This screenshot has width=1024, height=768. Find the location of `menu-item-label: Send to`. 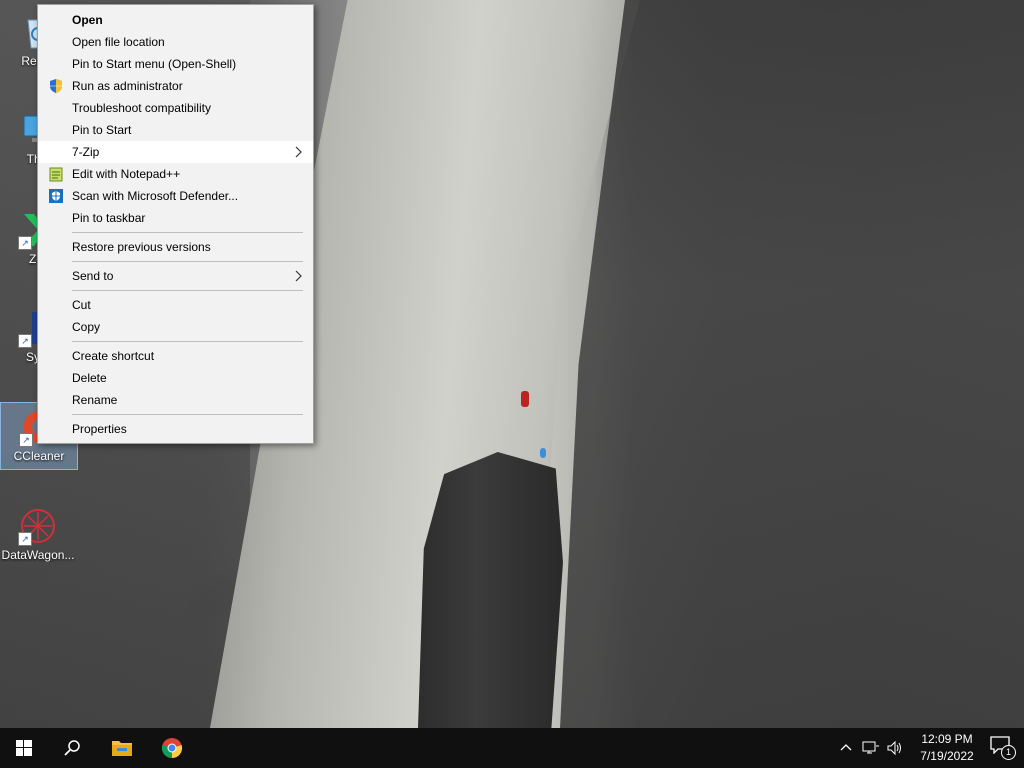

menu-item-label: Send to is located at coordinates (93, 276).